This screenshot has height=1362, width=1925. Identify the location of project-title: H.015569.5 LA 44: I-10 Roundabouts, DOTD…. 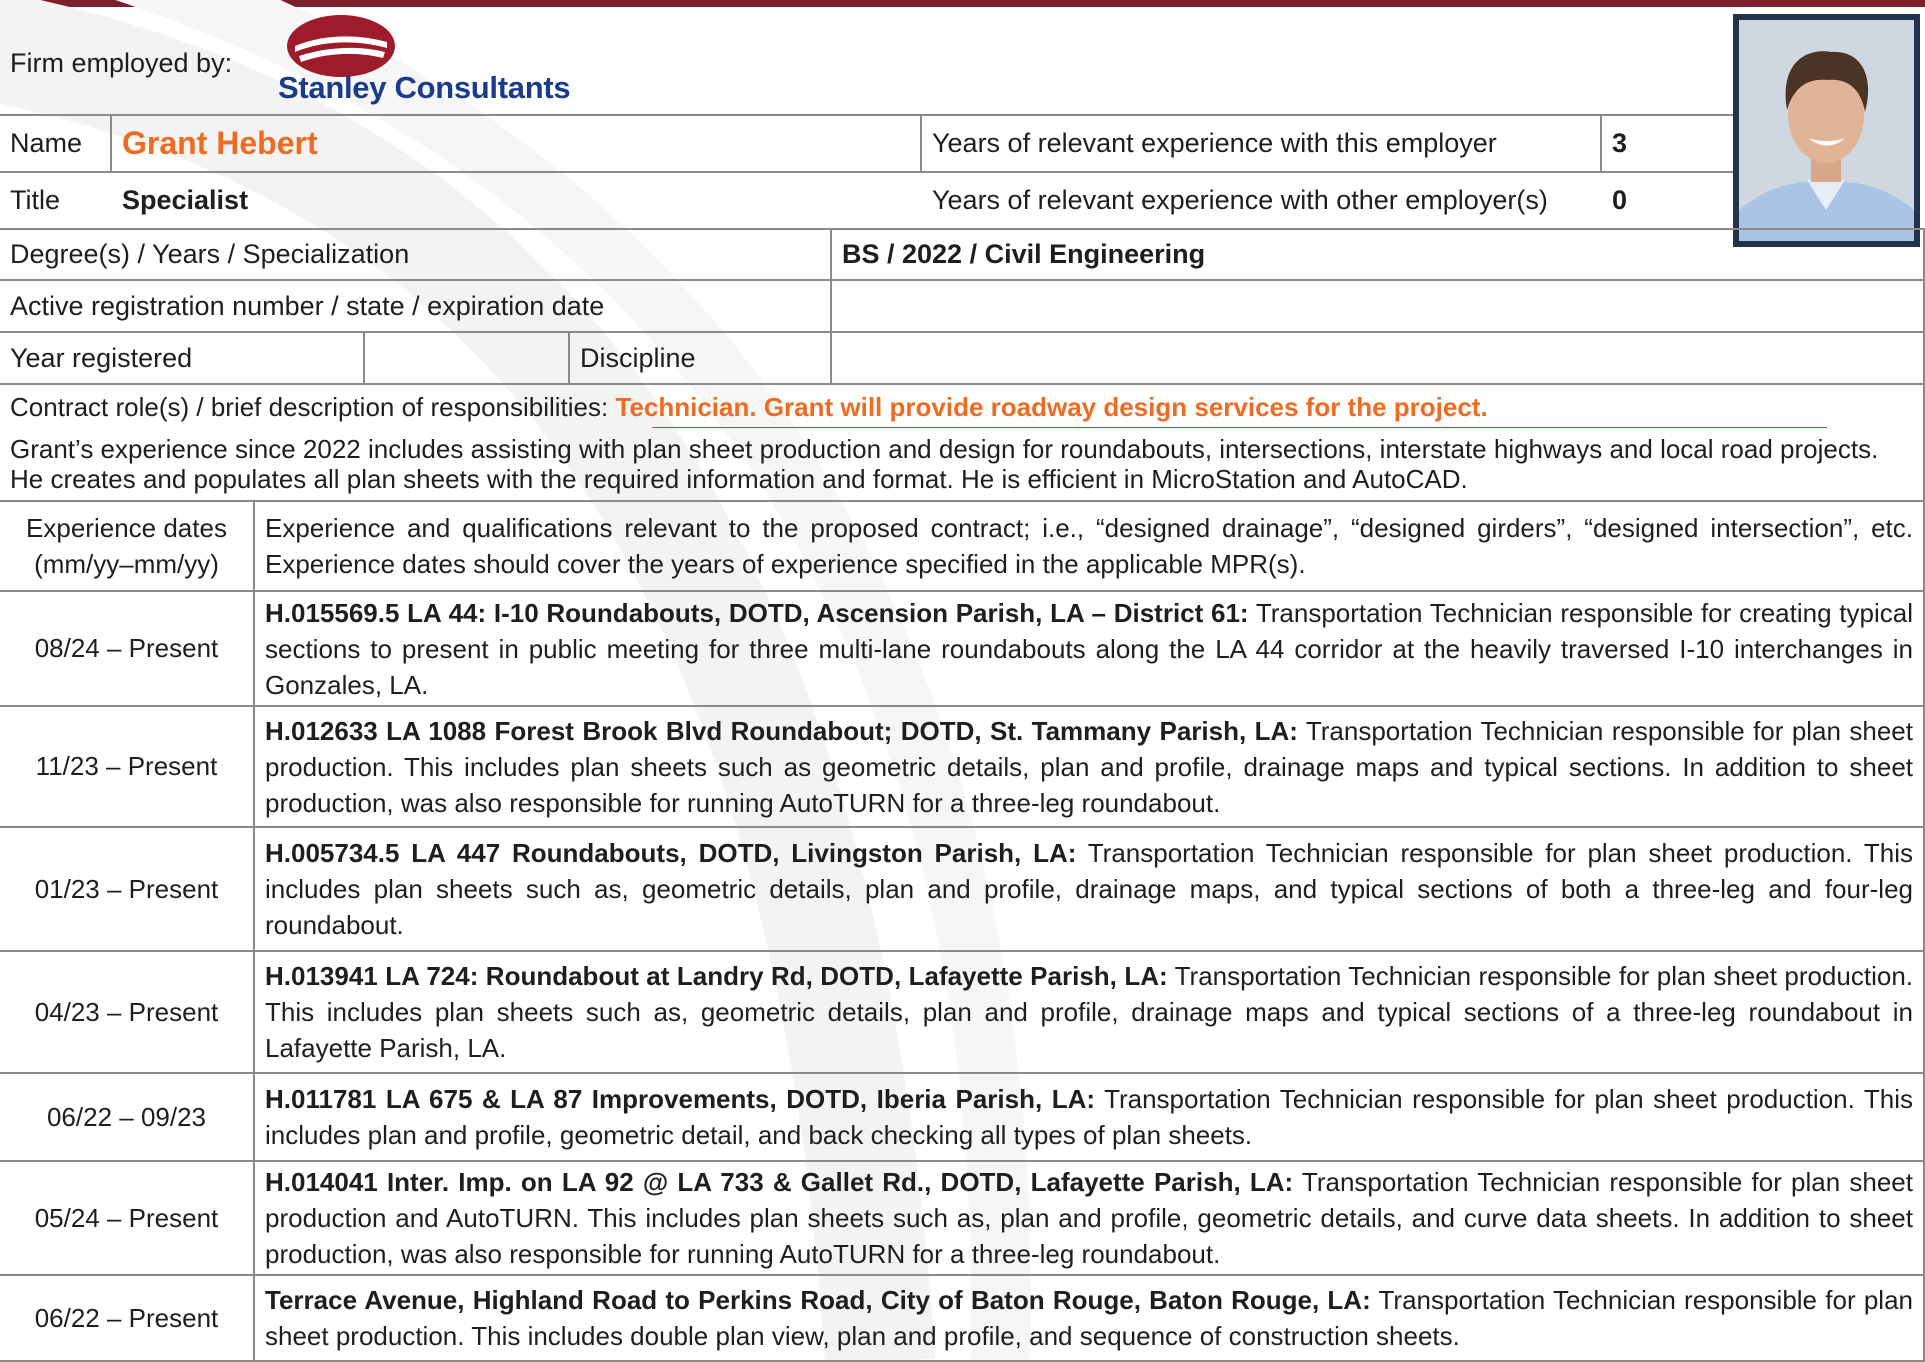
(757, 612).